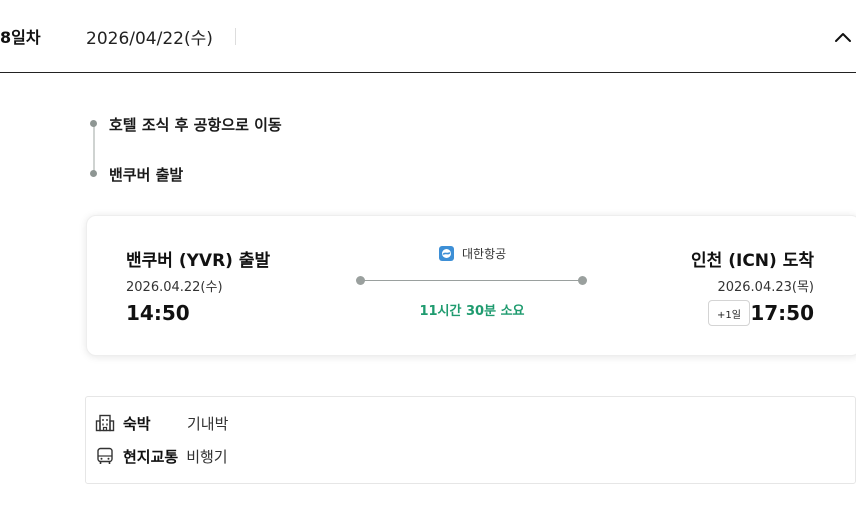 This screenshot has height=525, width=856. I want to click on day-header: 8일차 2026/04/22(수), so click(428, 36).